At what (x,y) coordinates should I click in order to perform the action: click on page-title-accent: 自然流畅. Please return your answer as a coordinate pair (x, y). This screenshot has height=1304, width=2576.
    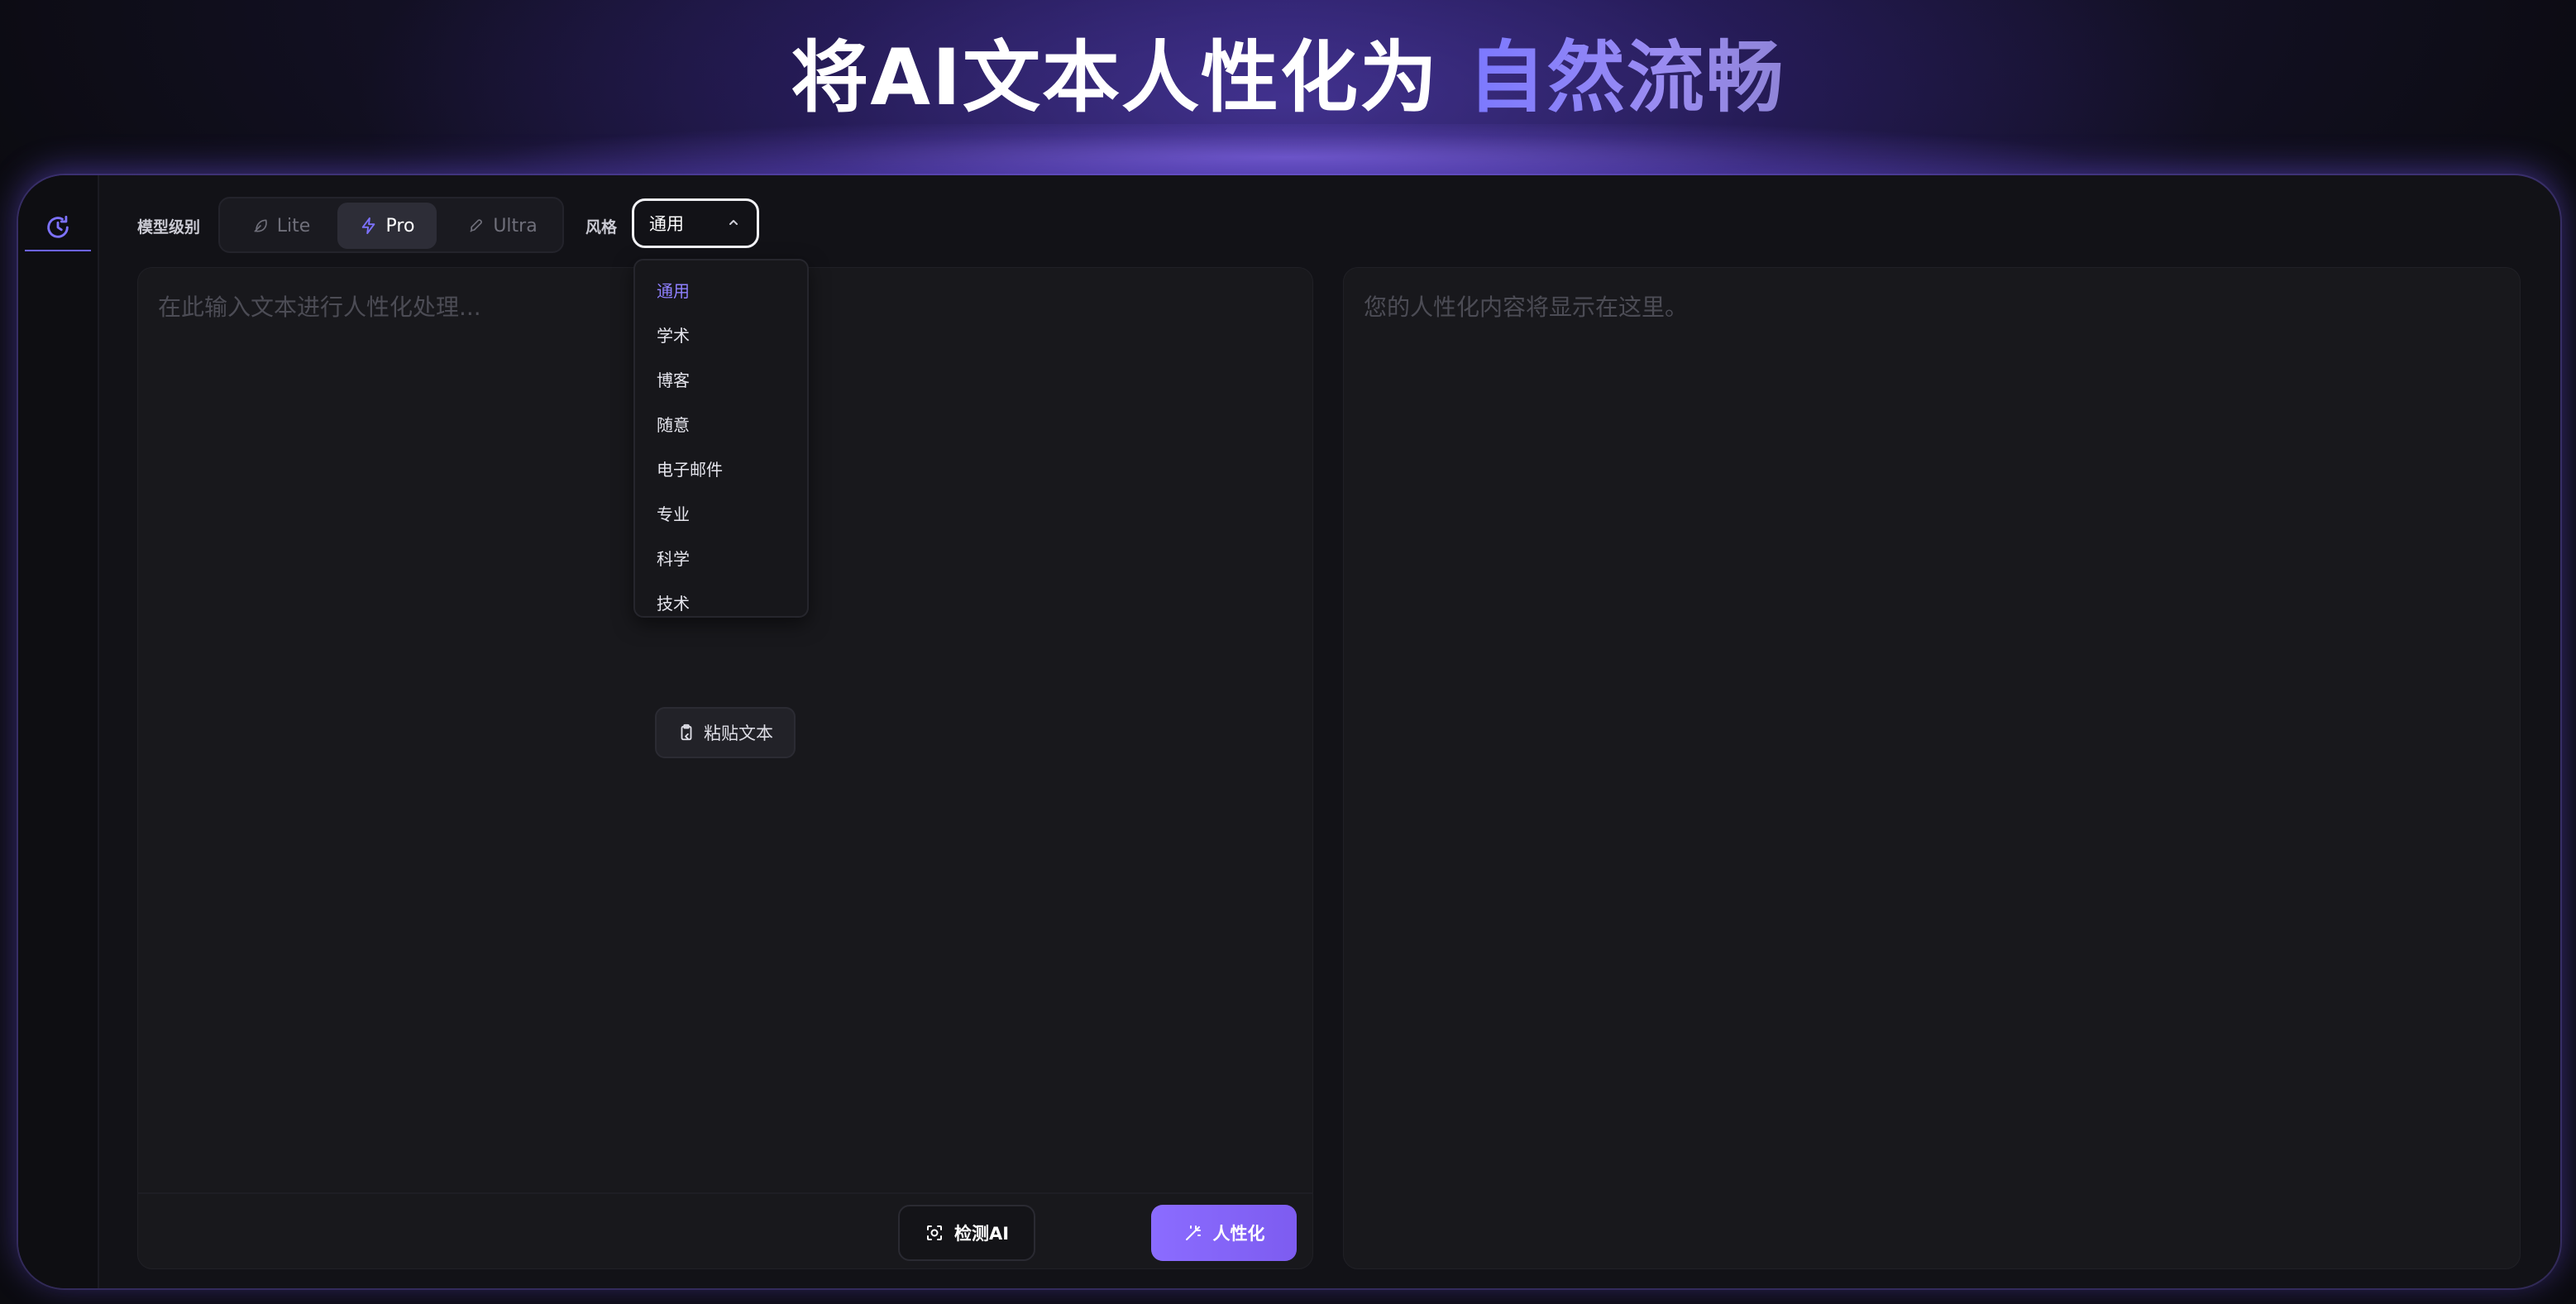
    Looking at the image, I should click on (1626, 78).